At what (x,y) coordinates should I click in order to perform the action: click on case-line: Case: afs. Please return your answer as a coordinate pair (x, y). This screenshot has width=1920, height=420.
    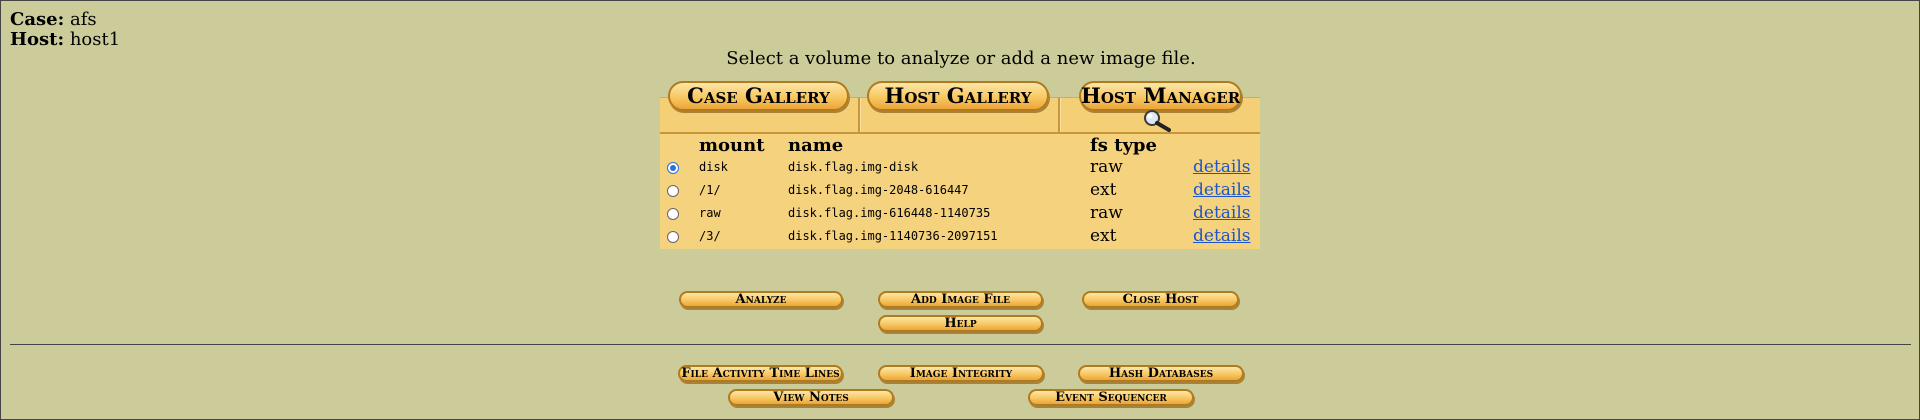
    Looking at the image, I should click on (65, 20).